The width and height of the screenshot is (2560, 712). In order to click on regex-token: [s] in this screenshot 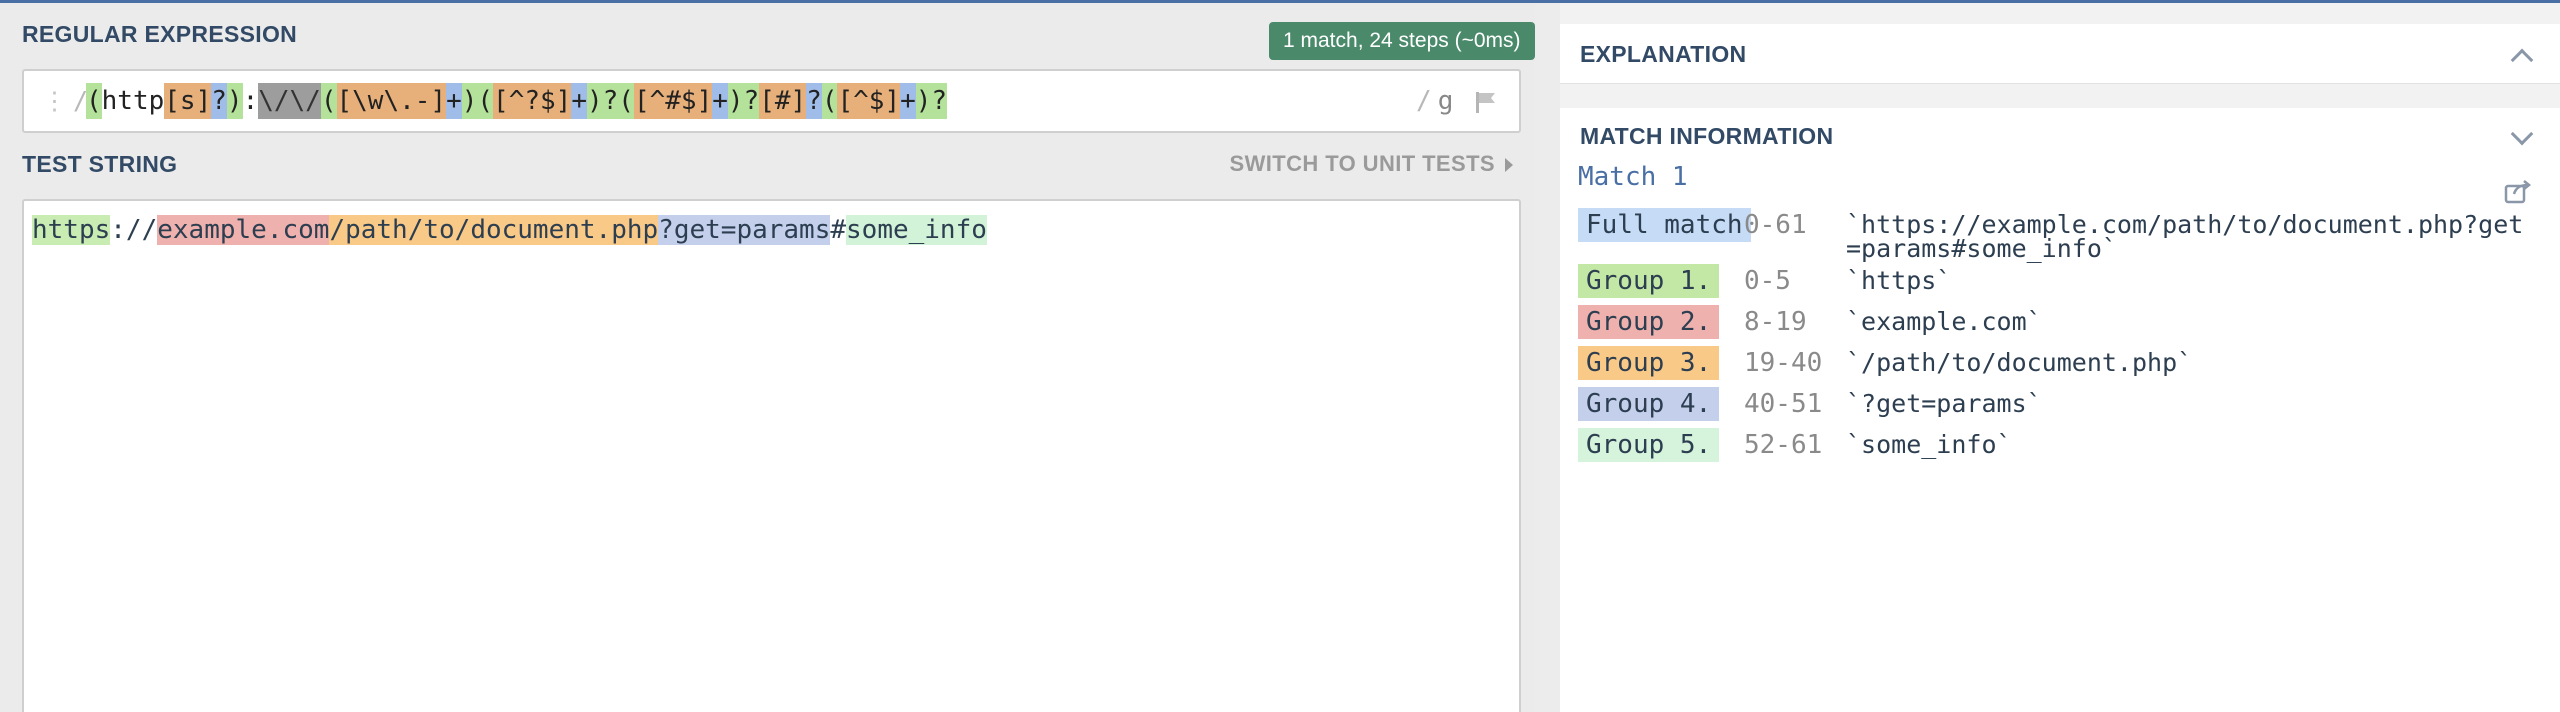, I will do `click(188, 101)`.